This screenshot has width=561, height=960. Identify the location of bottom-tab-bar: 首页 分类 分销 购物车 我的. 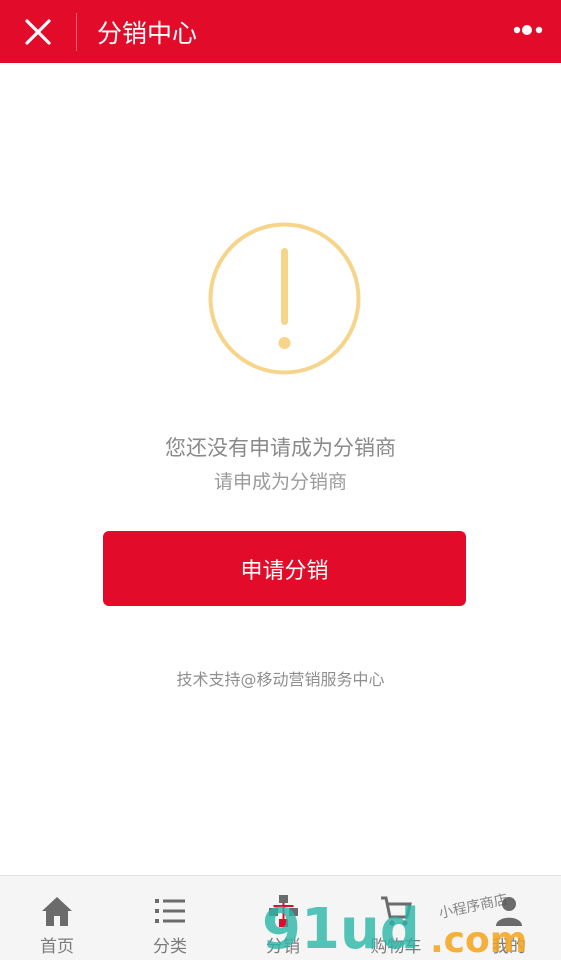
(280, 917).